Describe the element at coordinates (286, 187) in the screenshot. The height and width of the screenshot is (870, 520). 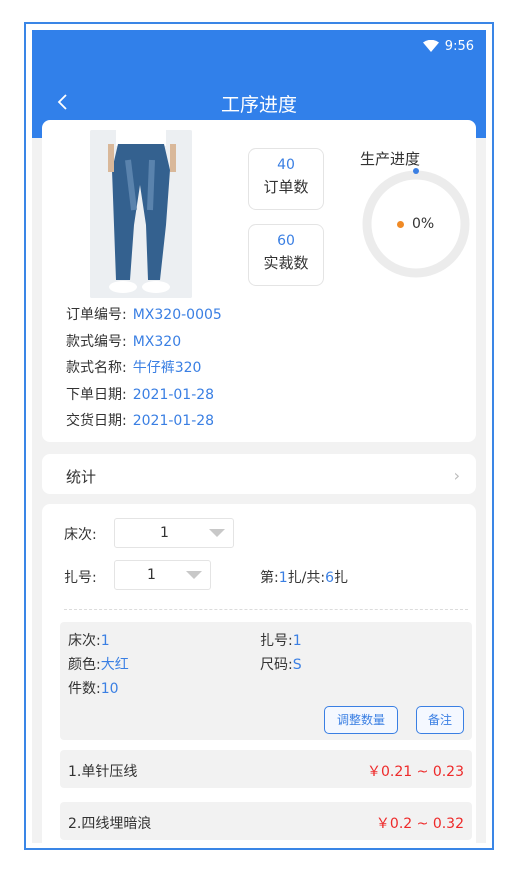
I see `order-count-label: 订单数` at that location.